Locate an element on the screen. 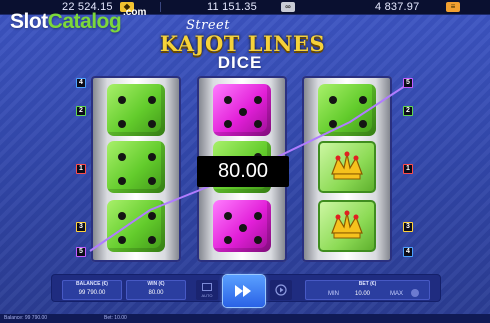 The image size is (490, 323). fast-forward-icon is located at coordinates (239, 291).